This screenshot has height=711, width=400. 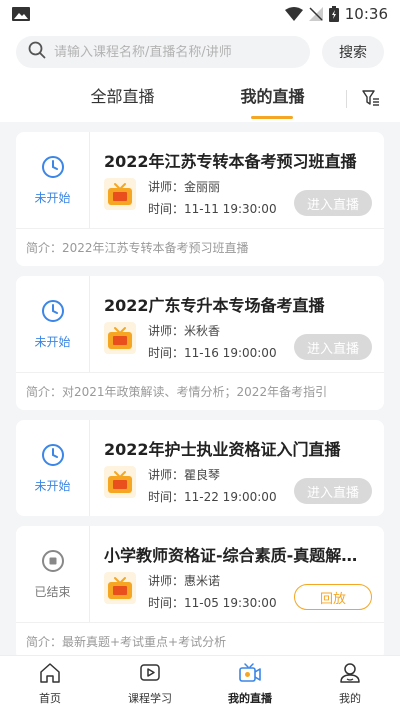 I want to click on search-icon, so click(x=37, y=52).